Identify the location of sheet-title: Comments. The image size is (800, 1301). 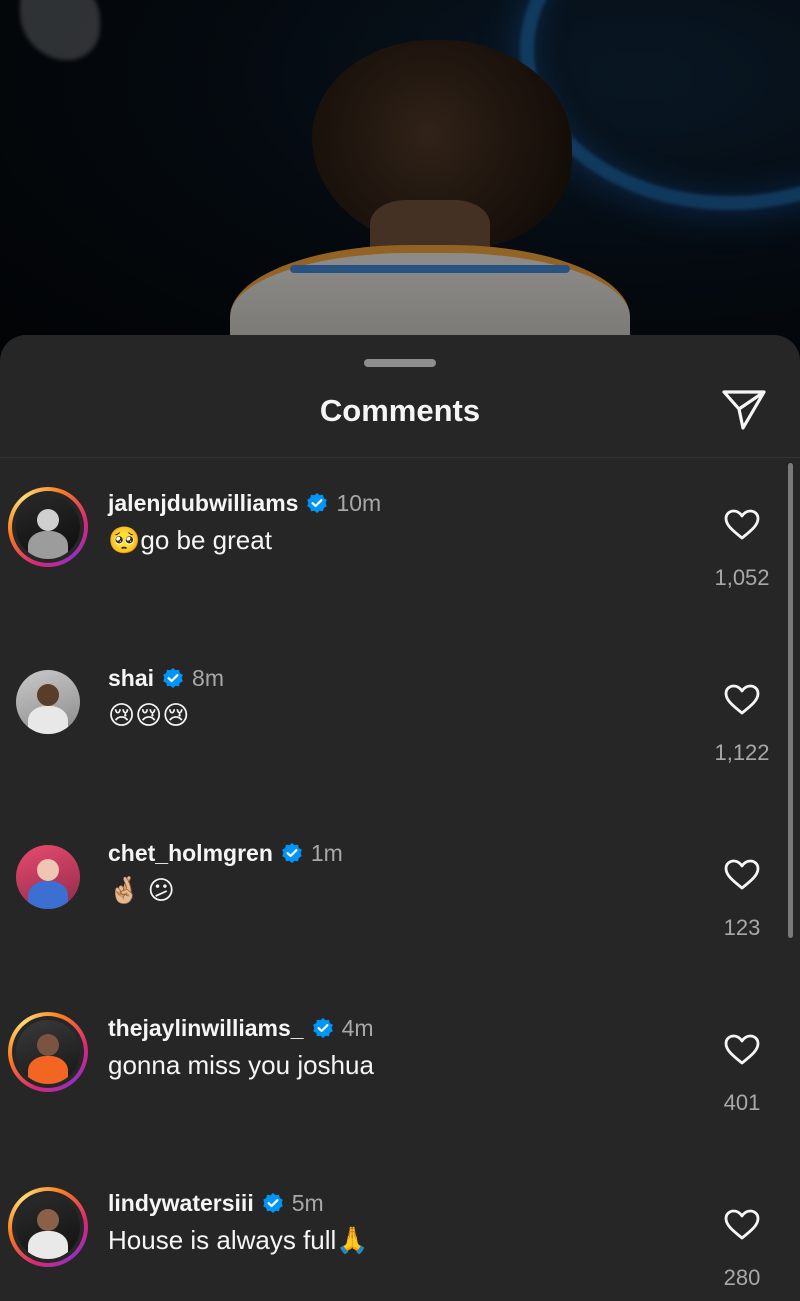
(400, 410).